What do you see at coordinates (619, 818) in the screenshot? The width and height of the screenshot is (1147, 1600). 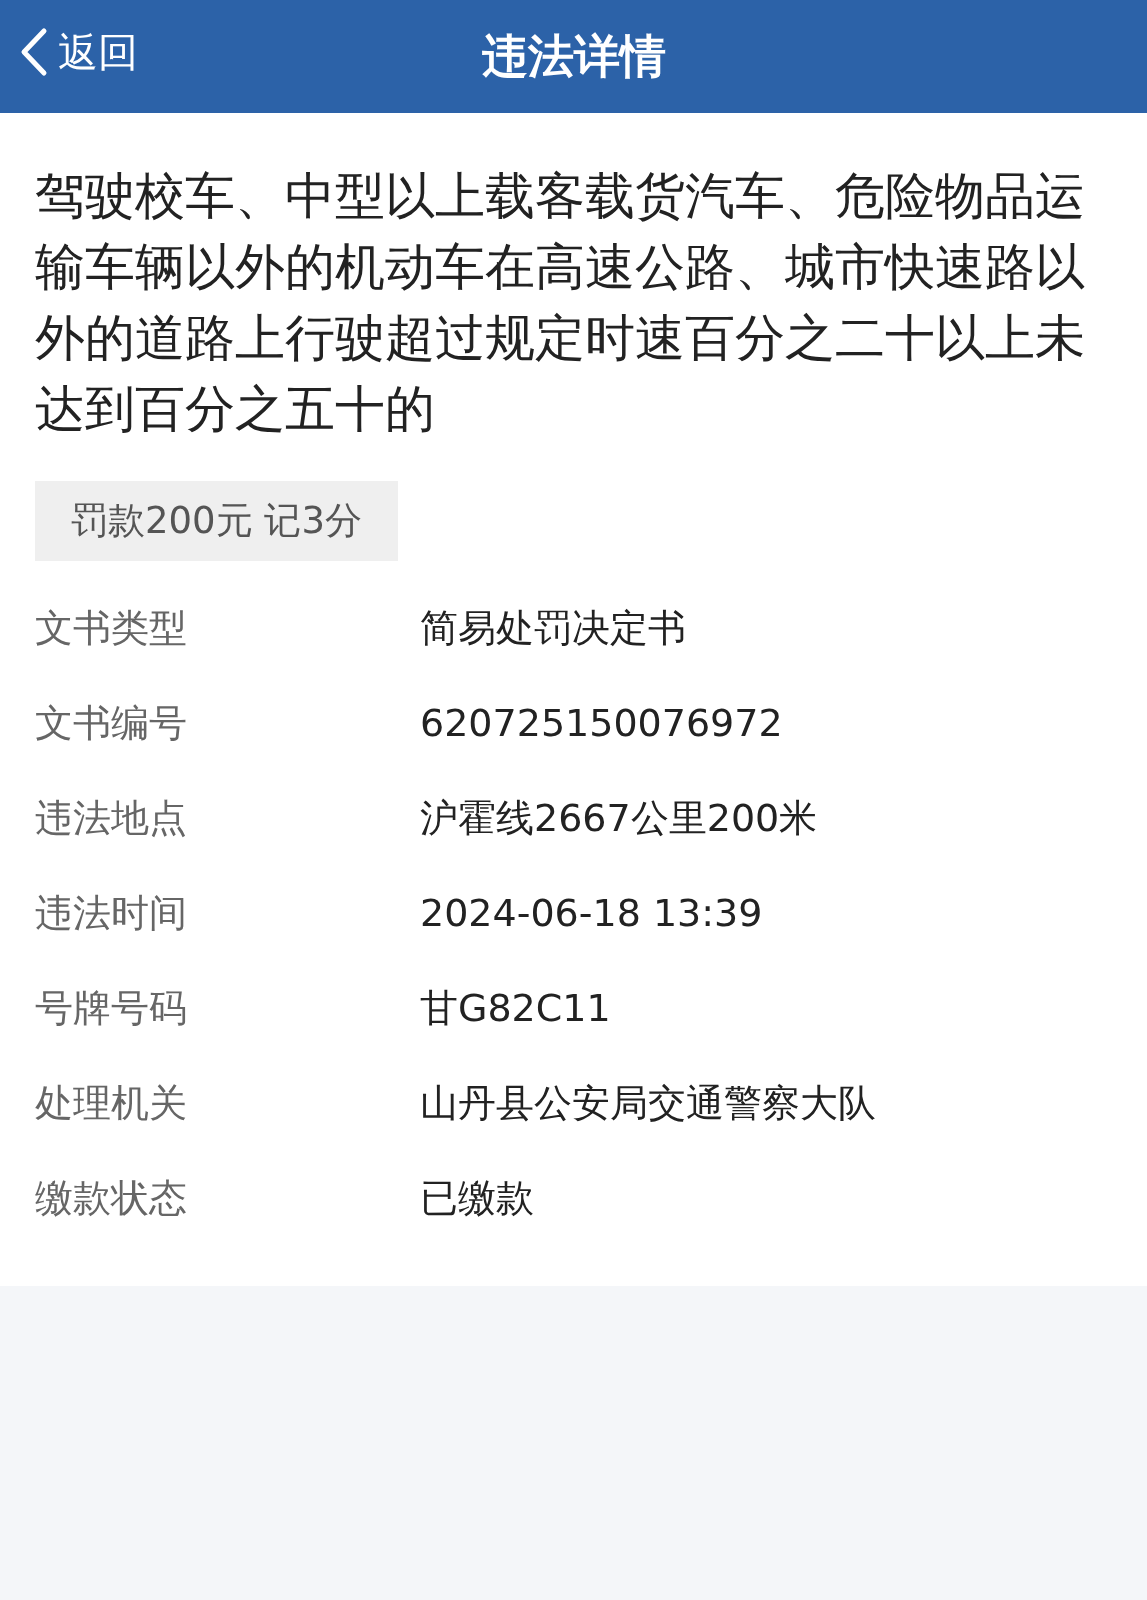 I see `field-value: 沪霍线2667公里200米` at bounding box center [619, 818].